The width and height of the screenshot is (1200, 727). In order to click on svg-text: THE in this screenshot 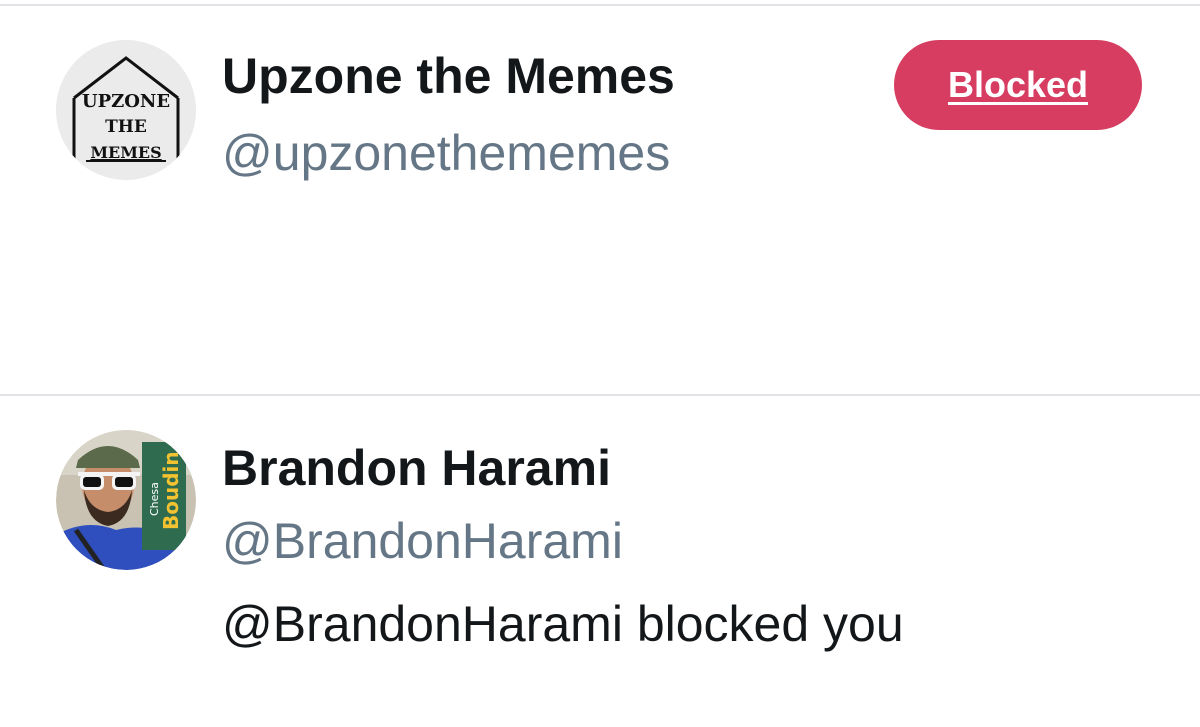, I will do `click(126, 127)`.